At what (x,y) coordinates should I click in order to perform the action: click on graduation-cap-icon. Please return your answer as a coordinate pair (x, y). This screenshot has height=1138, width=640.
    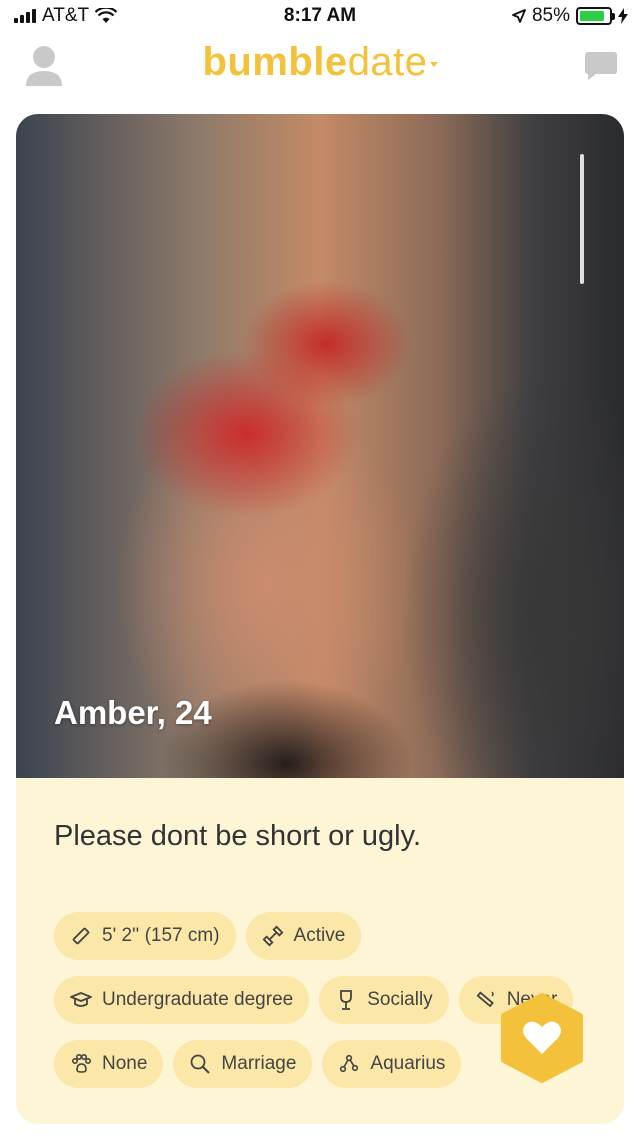
    Looking at the image, I should click on (81, 999).